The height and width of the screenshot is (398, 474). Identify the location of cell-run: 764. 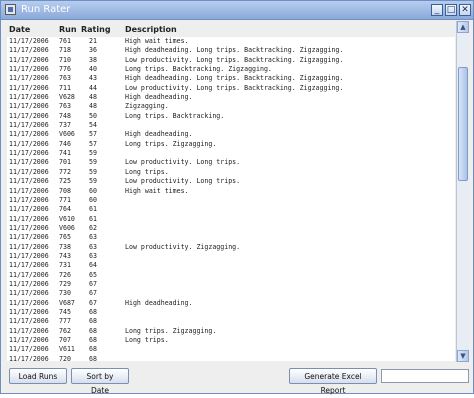
(65, 209).